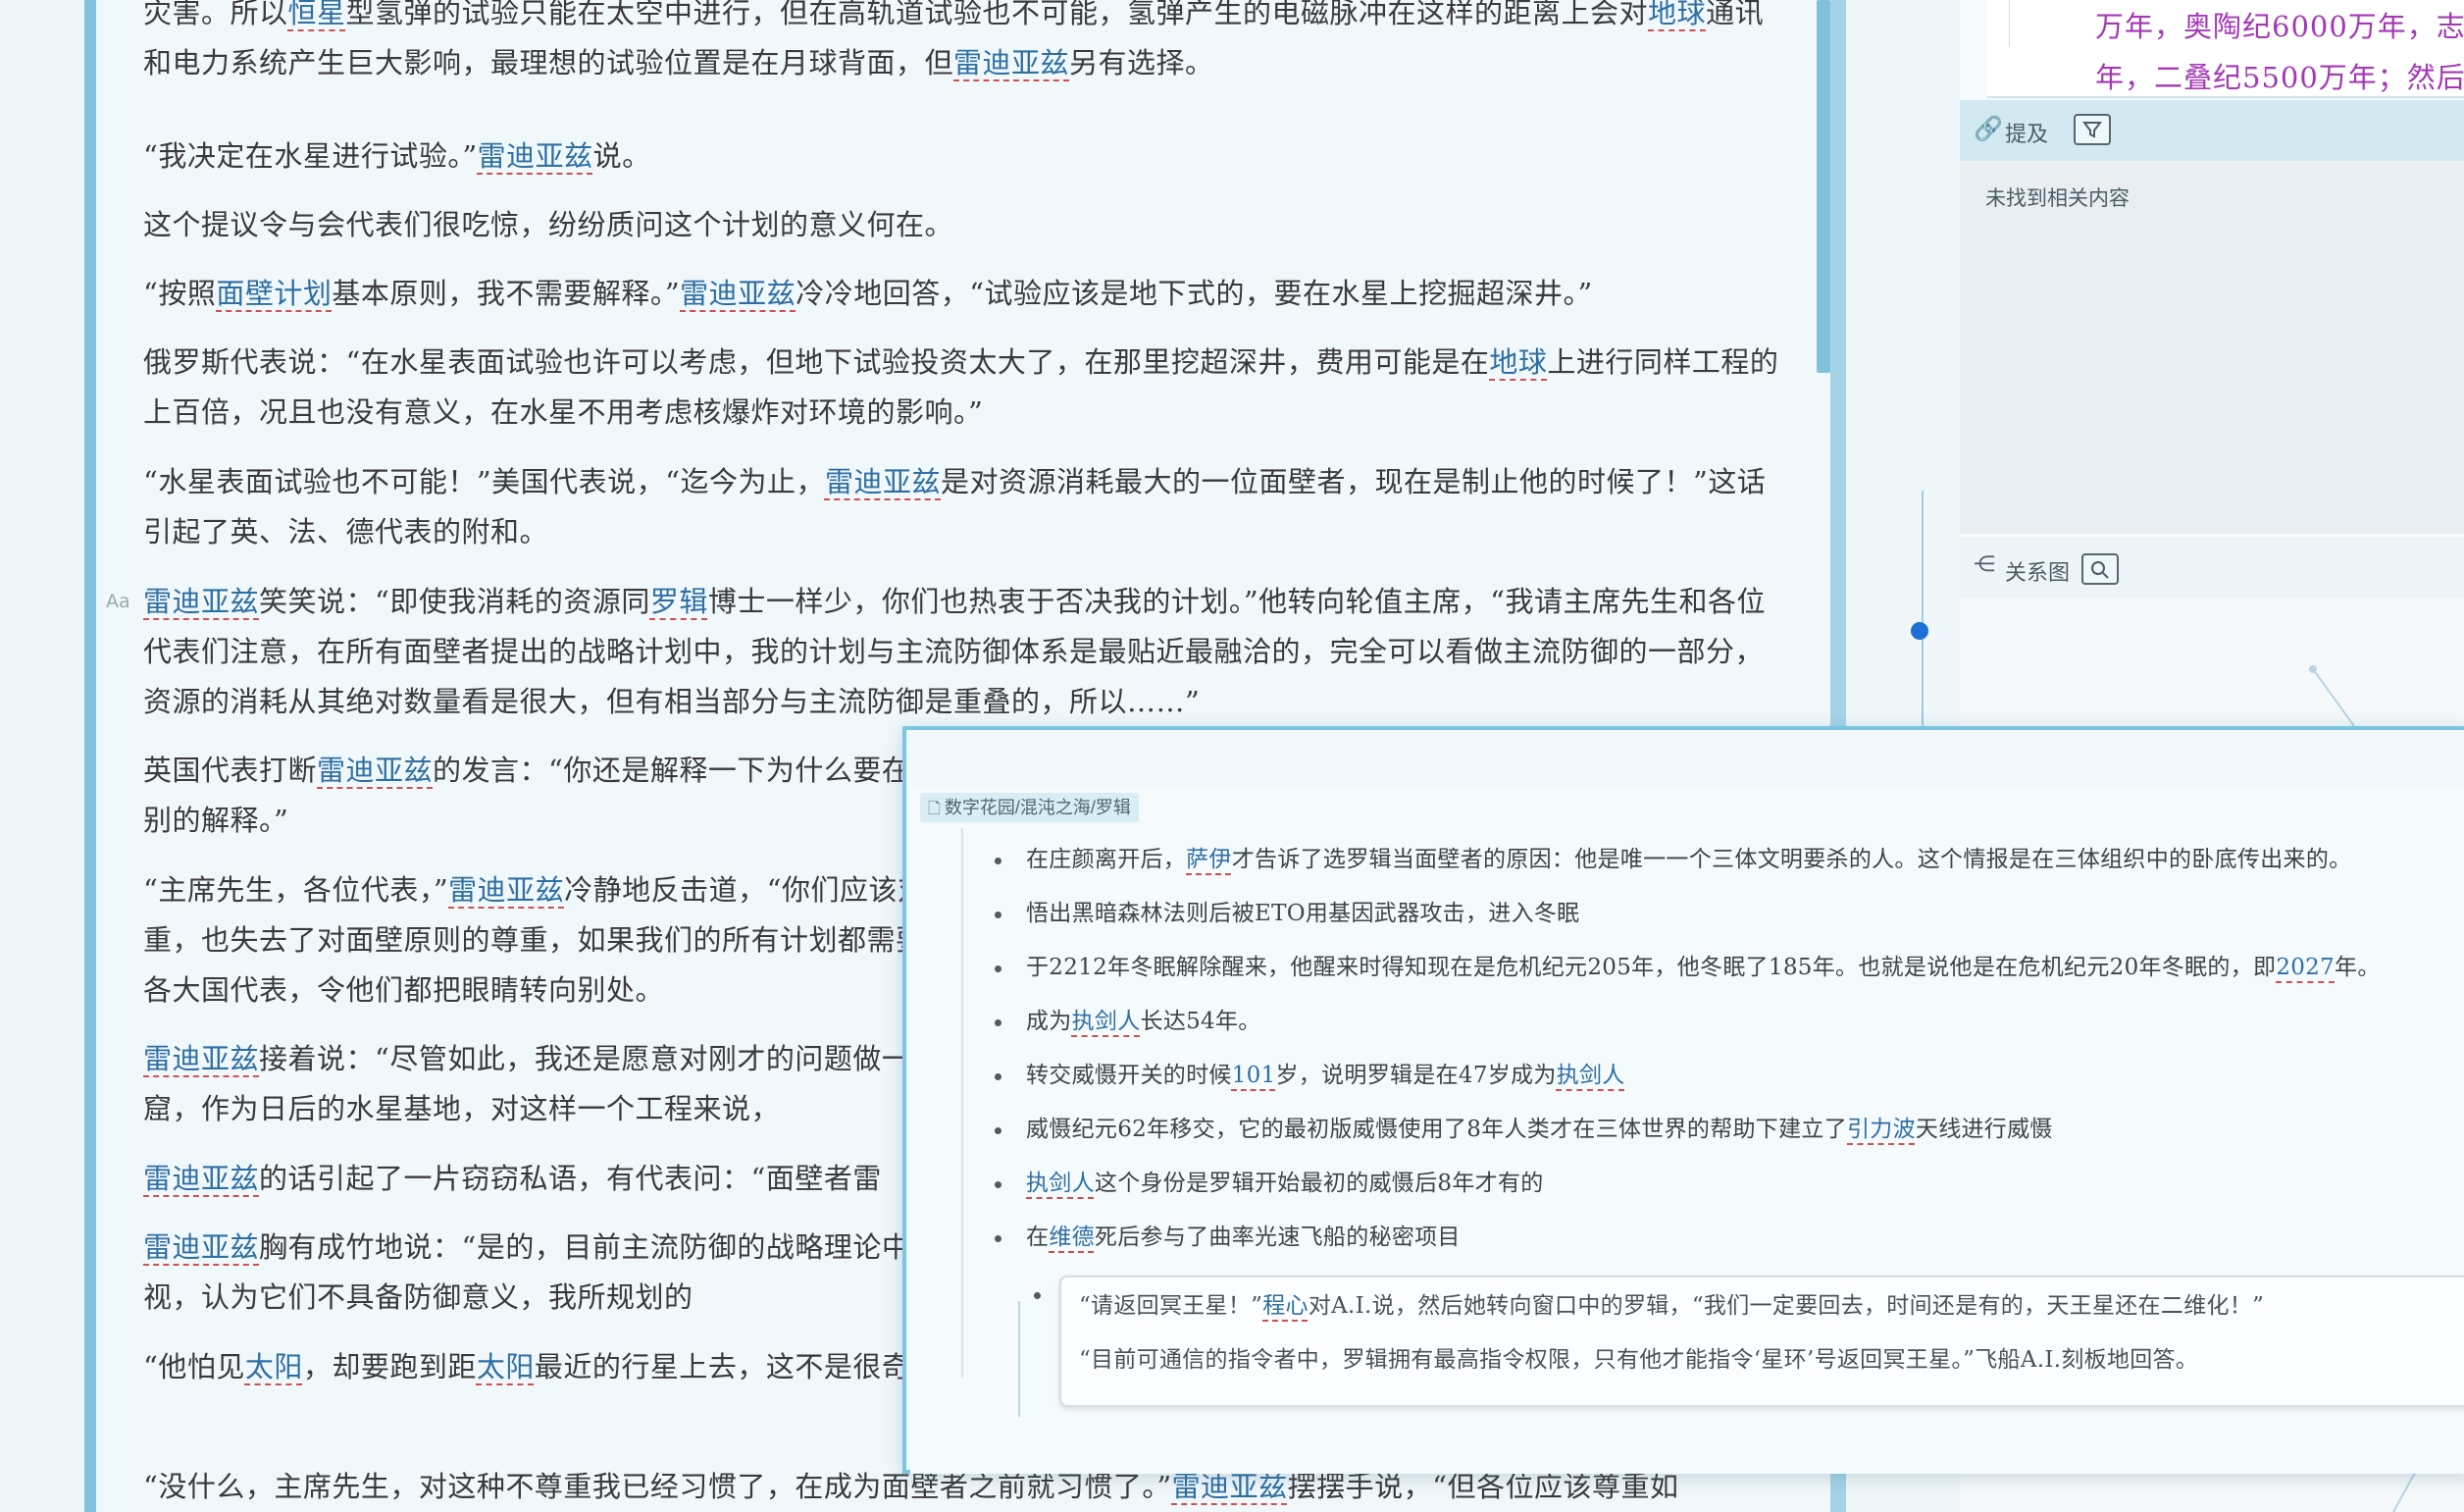 This screenshot has width=2464, height=1512. I want to click on share-nodes-icon: ⋲, so click(1984, 564).